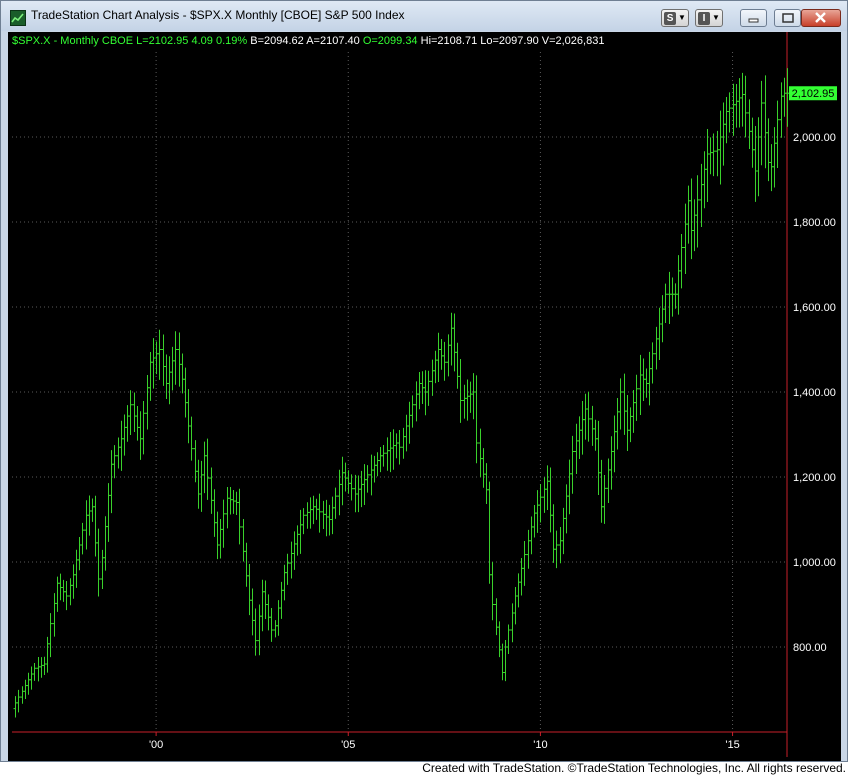  I want to click on y-tick-label: 800.00, so click(810, 648).